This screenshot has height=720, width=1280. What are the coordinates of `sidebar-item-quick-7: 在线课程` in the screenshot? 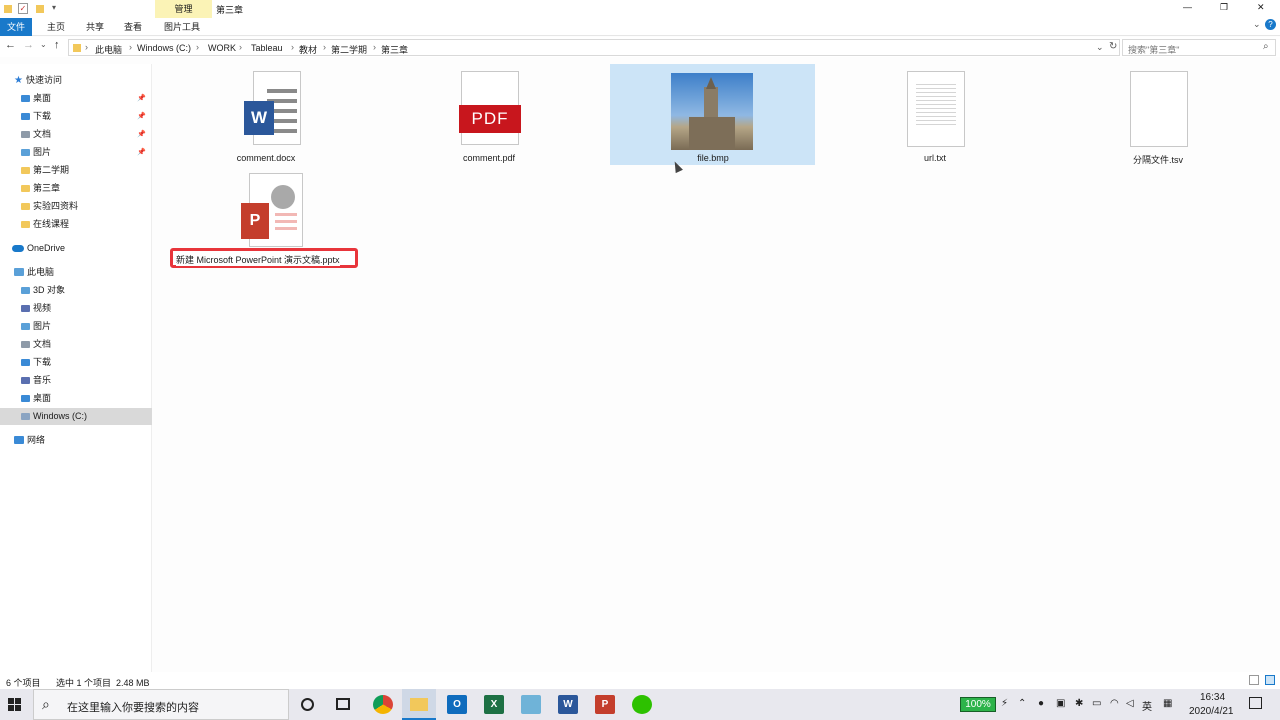 It's located at (76, 224).